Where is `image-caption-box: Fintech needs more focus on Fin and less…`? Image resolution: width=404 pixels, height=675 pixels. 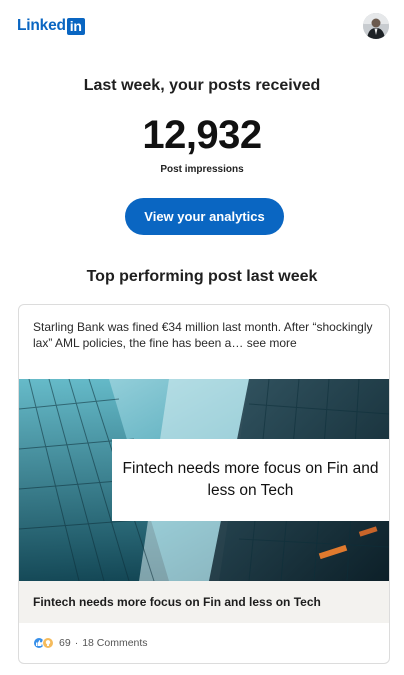 image-caption-box: Fintech needs more focus on Fin and less… is located at coordinates (250, 480).